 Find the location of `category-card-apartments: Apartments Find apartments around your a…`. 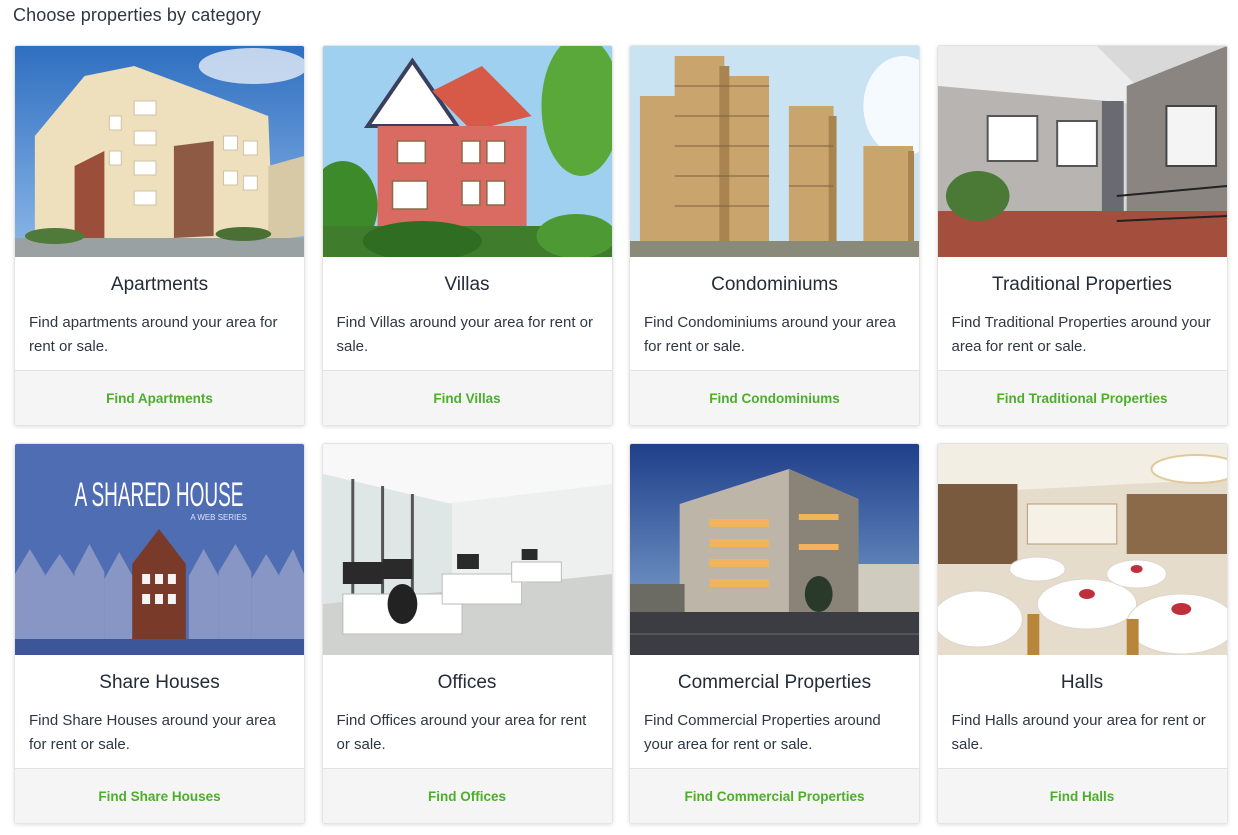

category-card-apartments: Apartments Find apartments around your a… is located at coordinates (159, 235).